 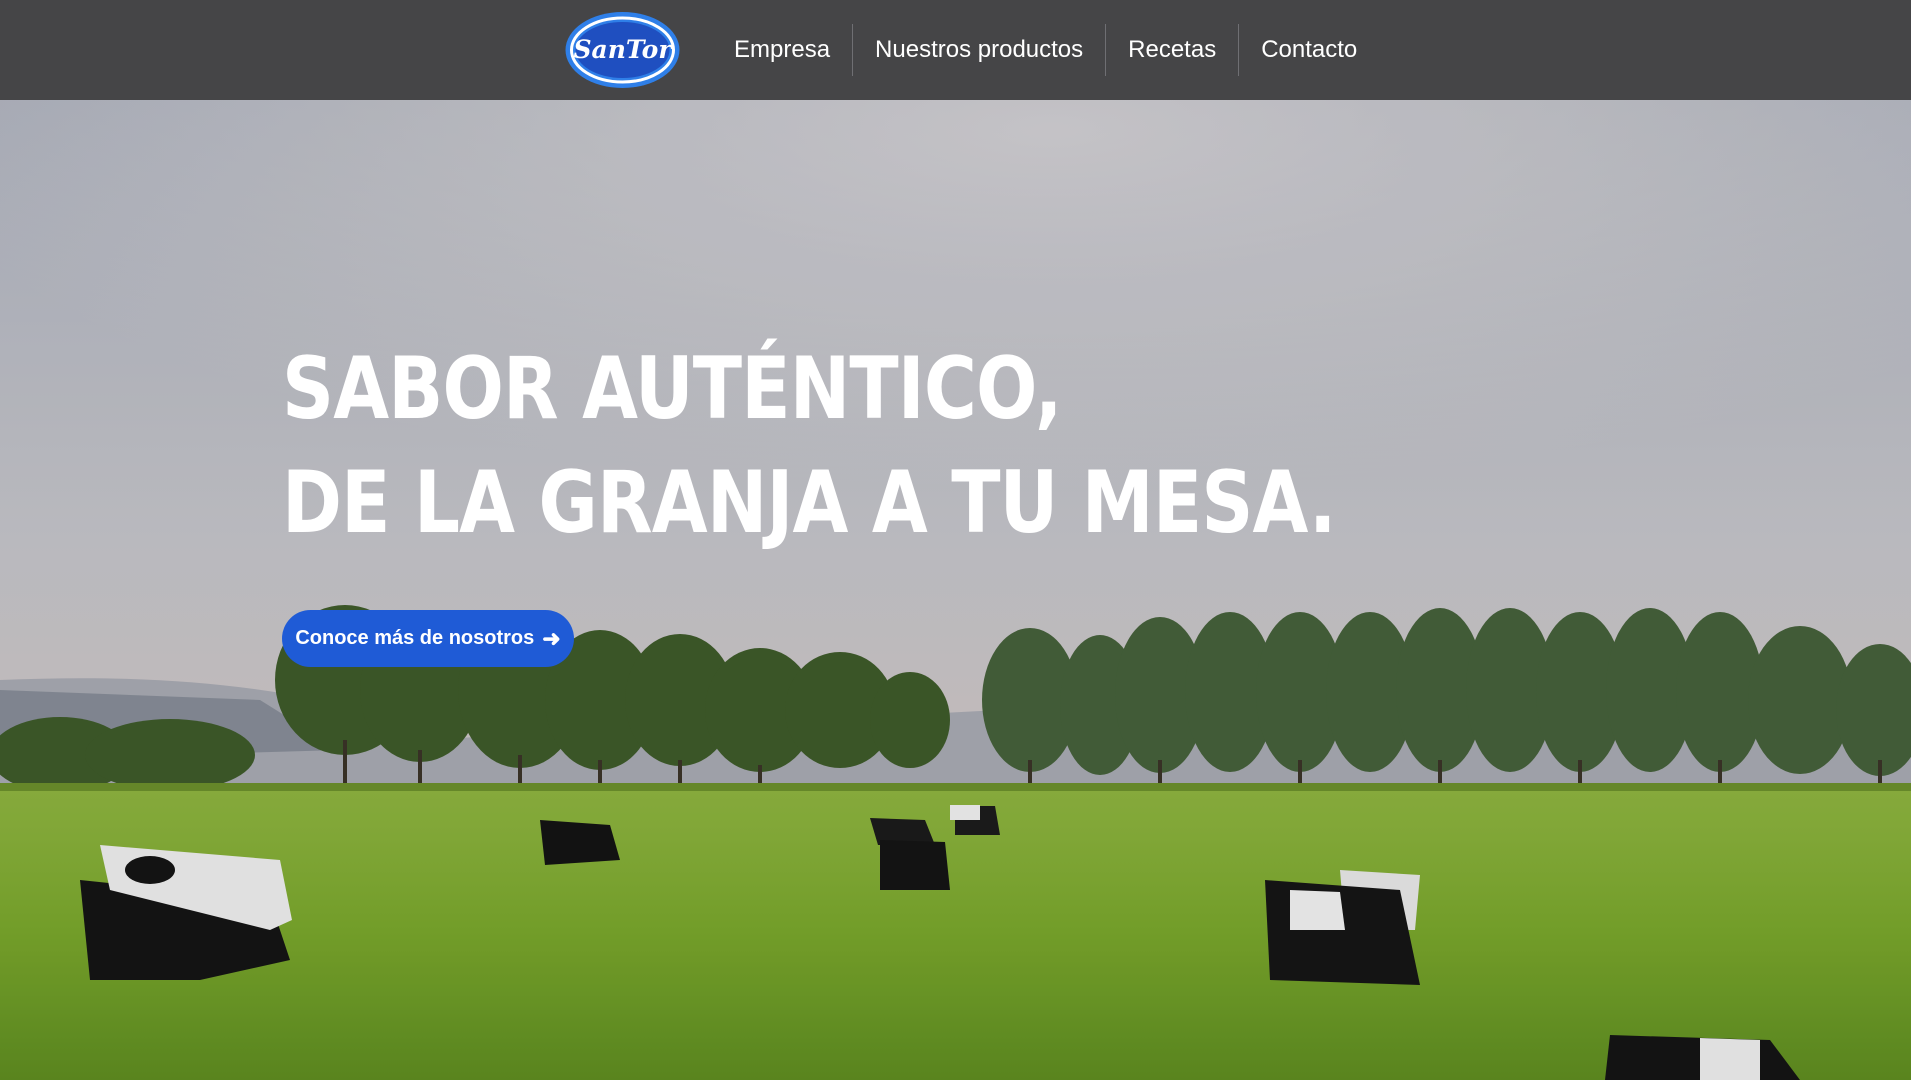 What do you see at coordinates (809, 446) in the screenshot?
I see `hero-headline: SABOR AUTÉNTICO, DE LA GRANJA A TU MESA.` at bounding box center [809, 446].